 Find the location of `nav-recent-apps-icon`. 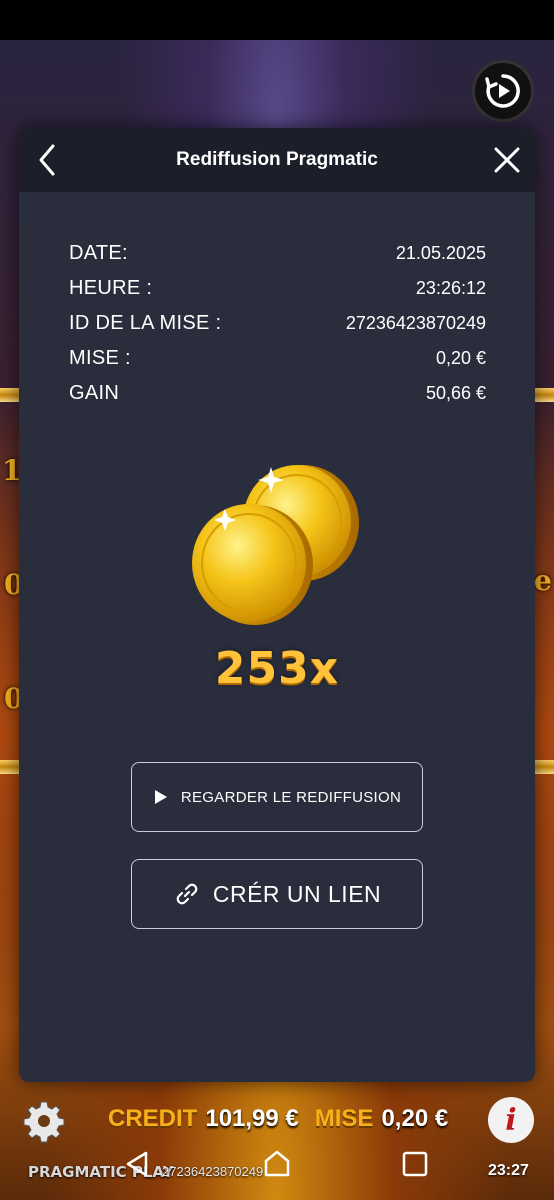

nav-recent-apps-icon is located at coordinates (415, 1164).